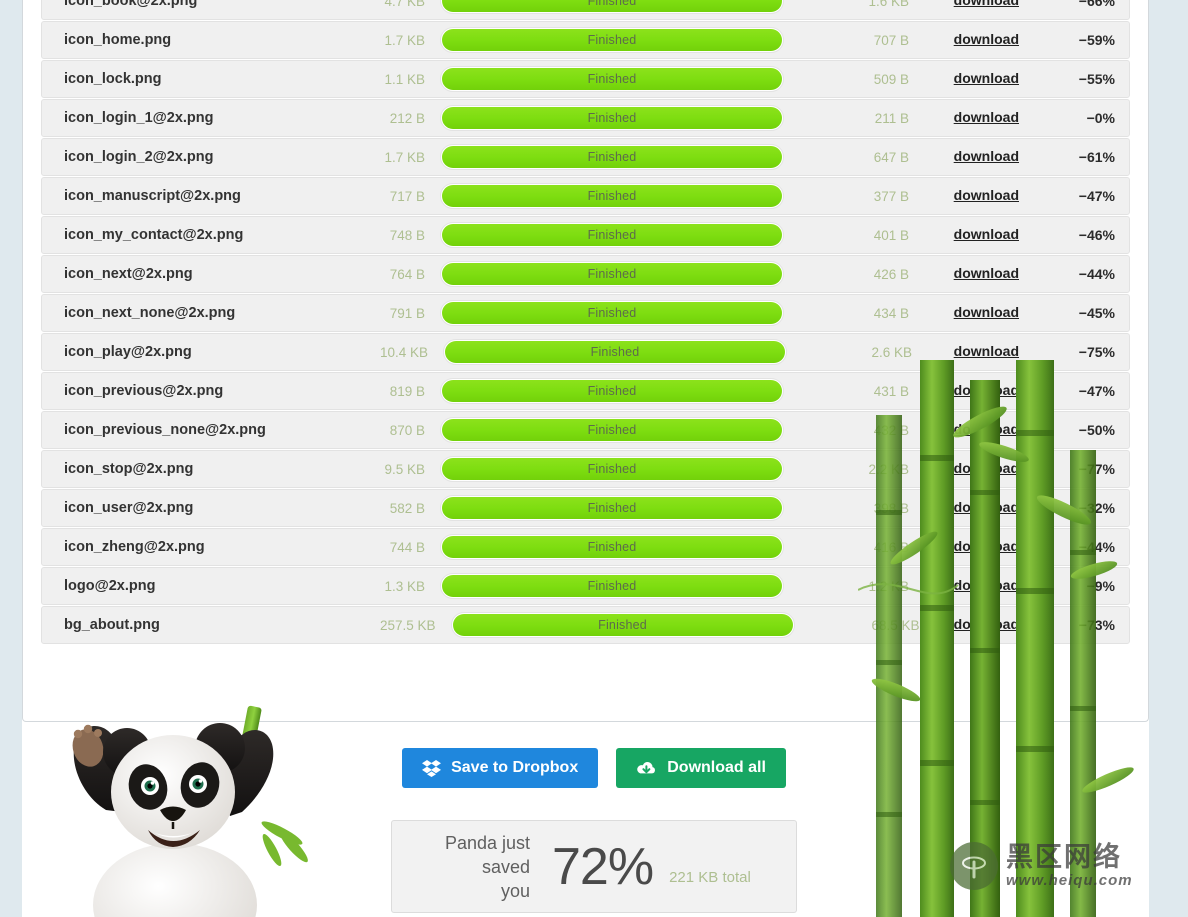 This screenshot has height=917, width=1188. What do you see at coordinates (144, 391) in the screenshot?
I see `file-name: icon_previous@2x.png` at bounding box center [144, 391].